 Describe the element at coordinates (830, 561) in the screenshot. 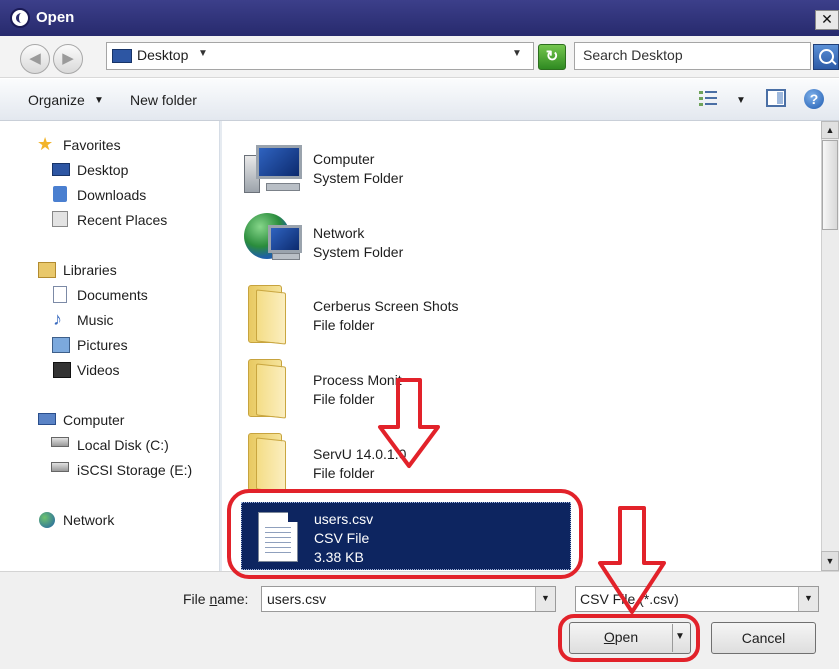

I see `scroll-down-button: ▼` at that location.